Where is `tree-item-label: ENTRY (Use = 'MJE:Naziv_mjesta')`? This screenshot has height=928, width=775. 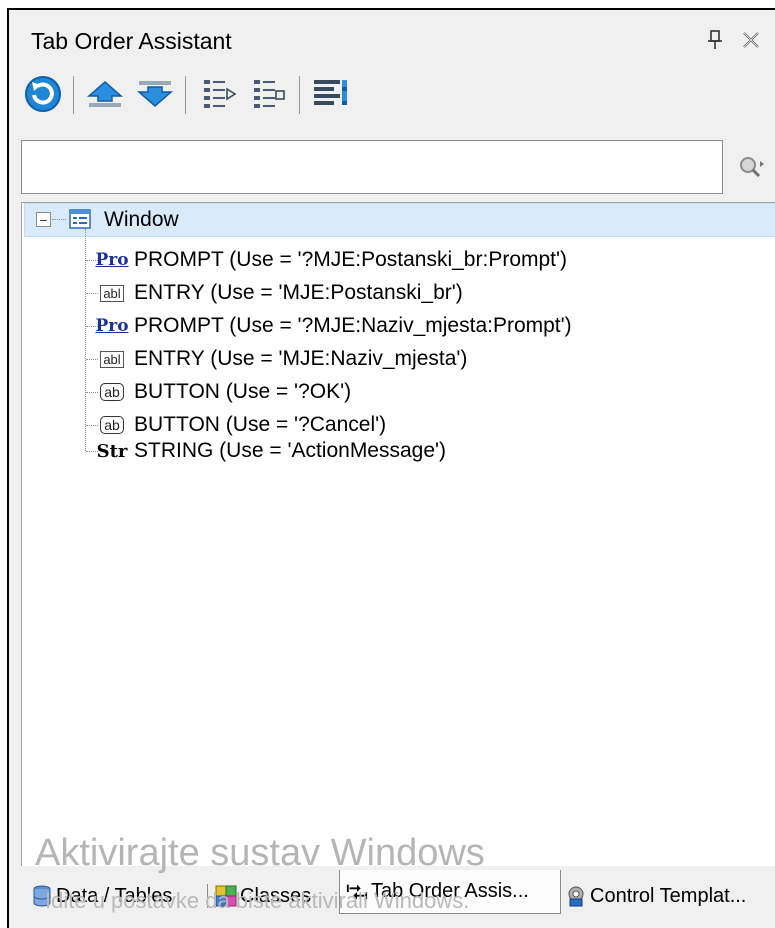 tree-item-label: ENTRY (Use = 'MJE:Naziv_mjesta') is located at coordinates (300, 359).